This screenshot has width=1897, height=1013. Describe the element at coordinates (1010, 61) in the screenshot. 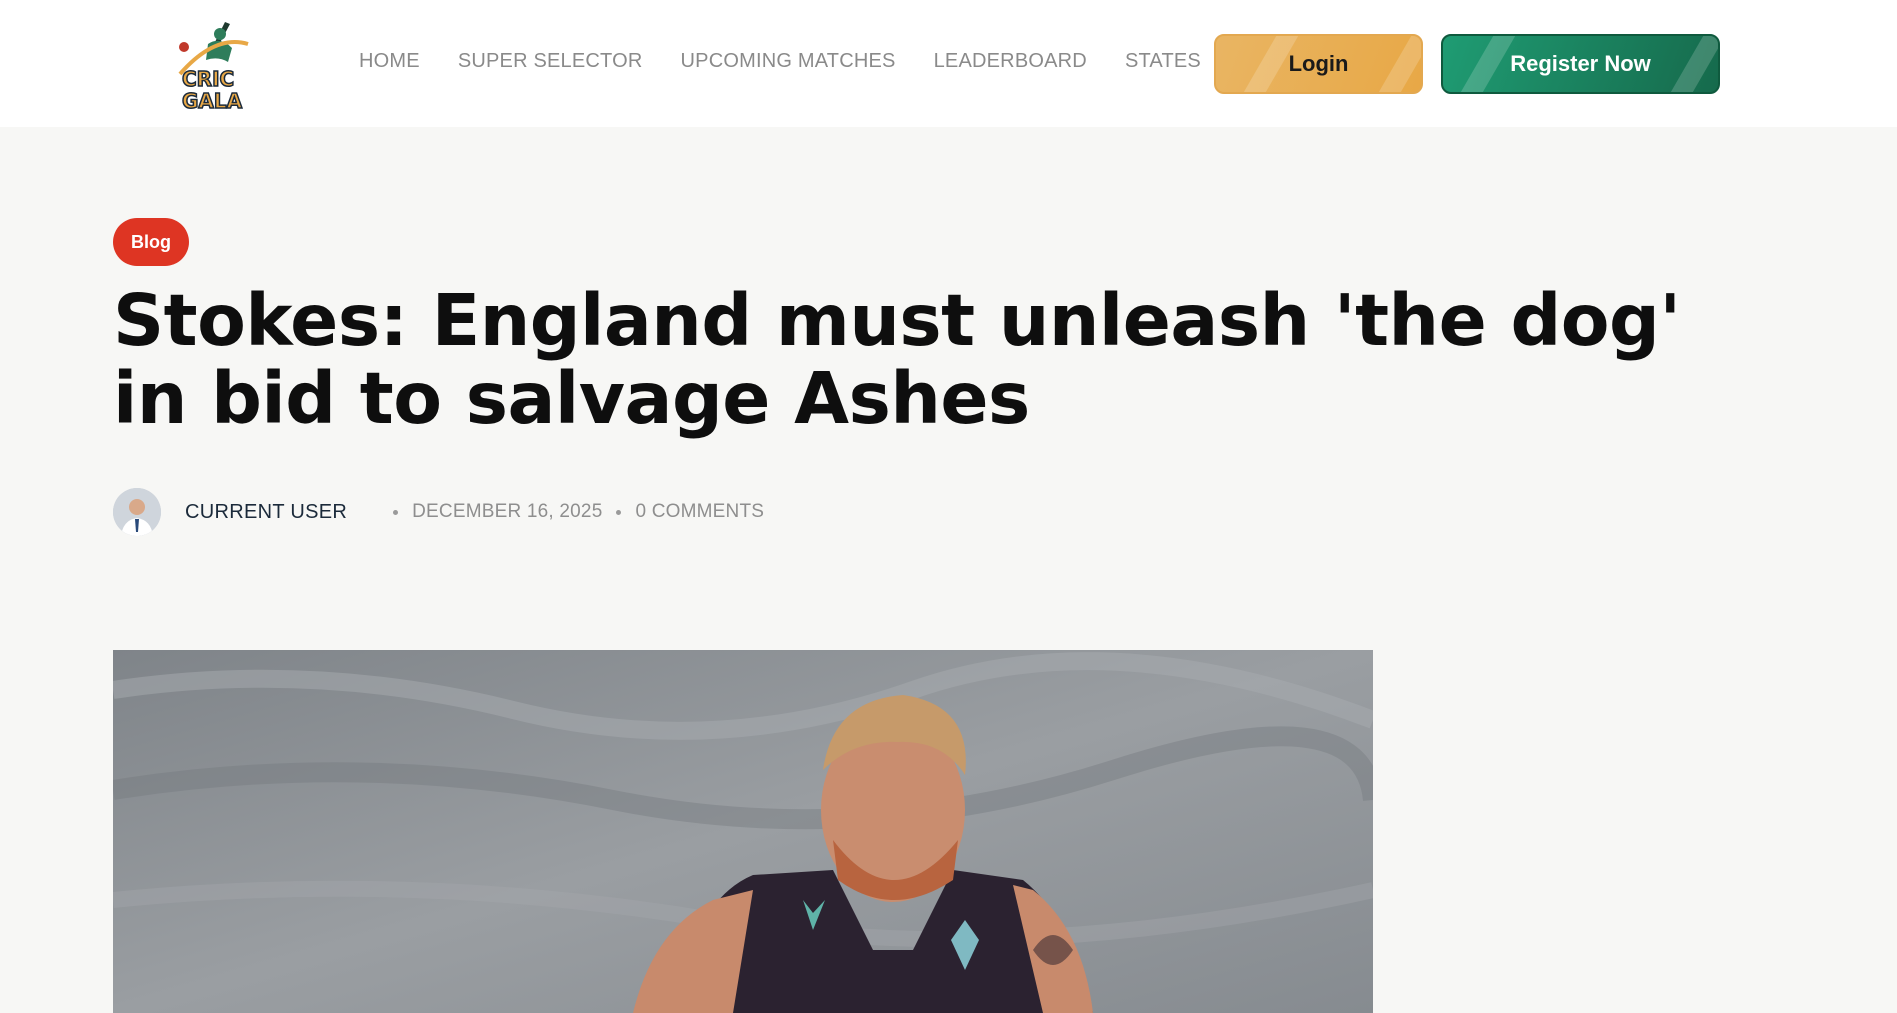

I see `nav-leaderboard: LEADERBOARD` at that location.